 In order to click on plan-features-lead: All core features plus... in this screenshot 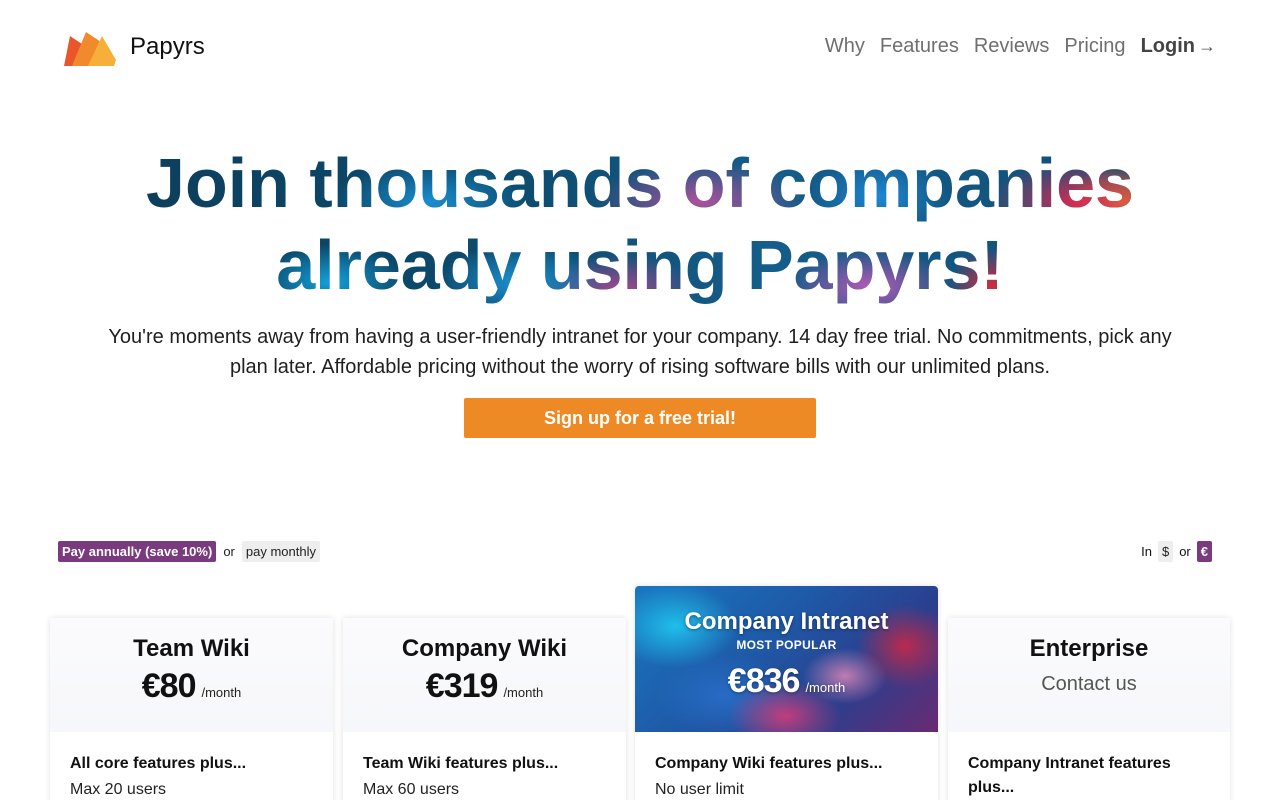, I will do `click(158, 763)`.